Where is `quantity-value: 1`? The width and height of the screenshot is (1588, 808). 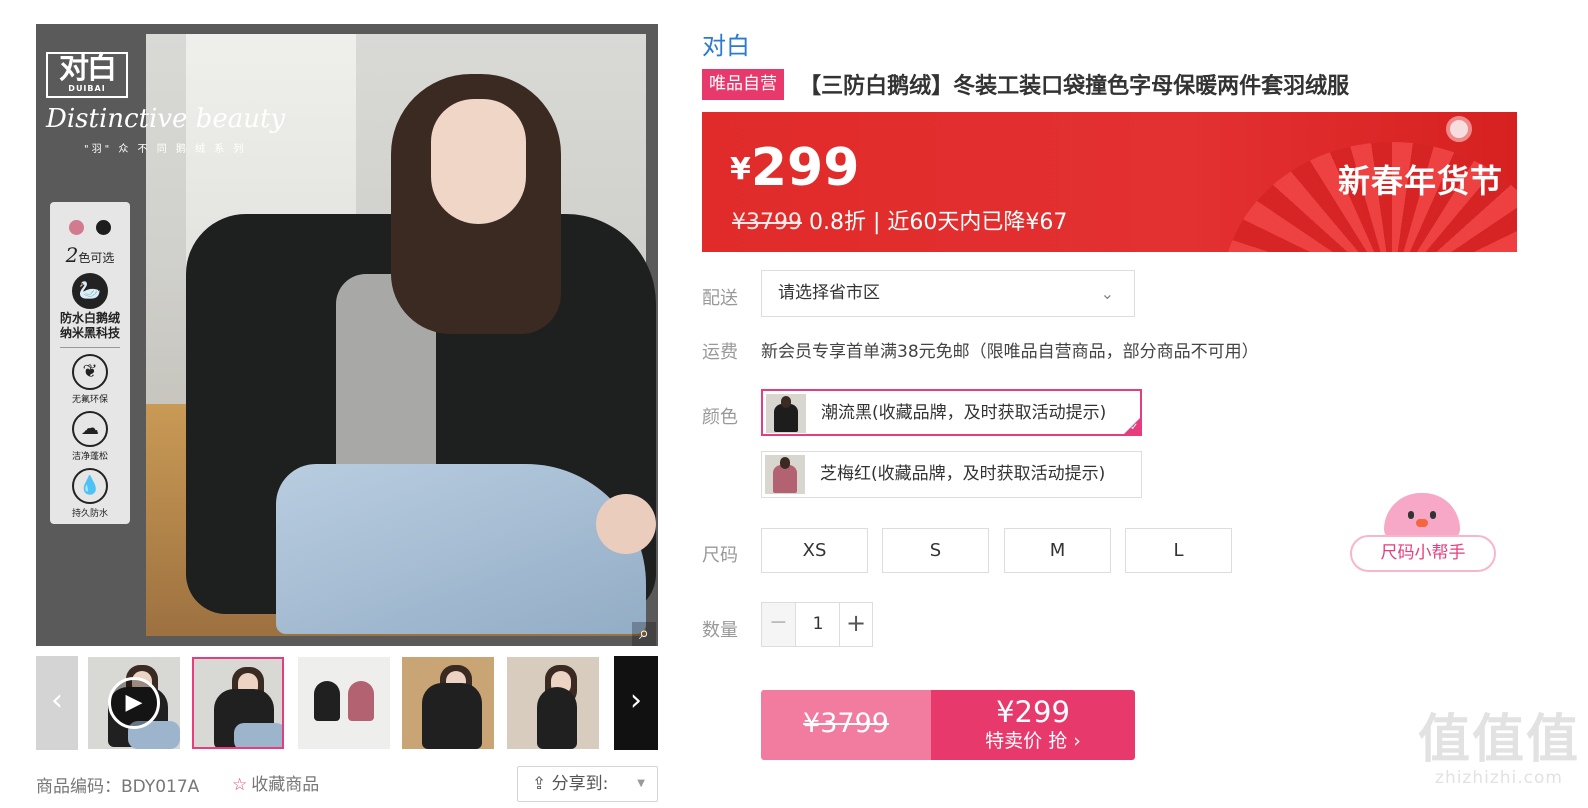
quantity-value: 1 is located at coordinates (818, 624).